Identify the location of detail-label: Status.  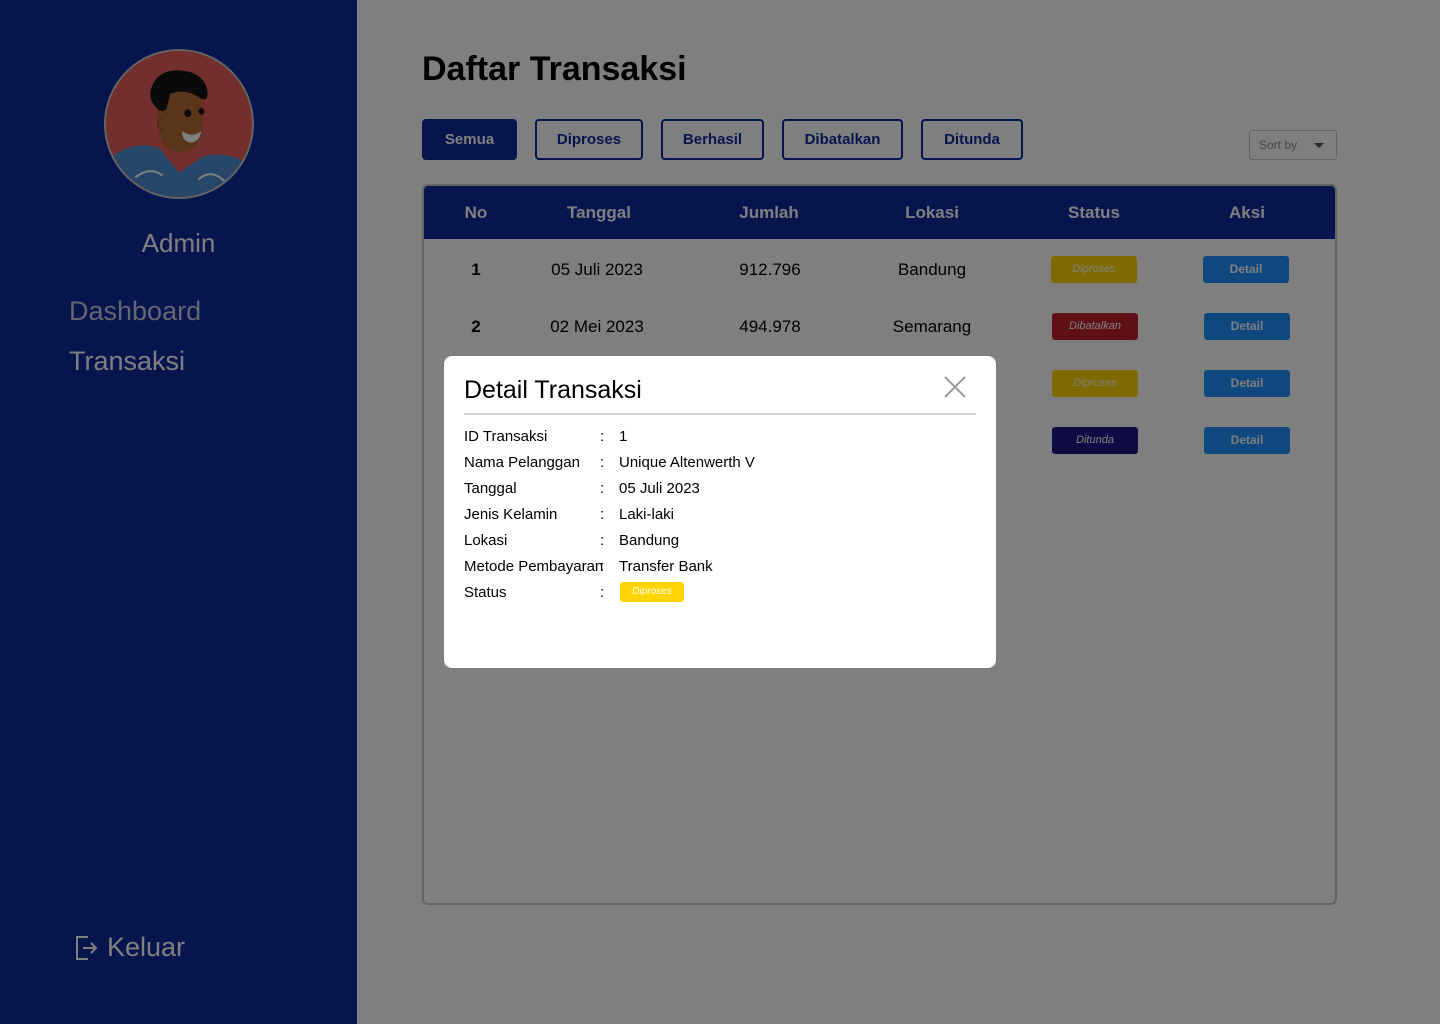
(485, 592).